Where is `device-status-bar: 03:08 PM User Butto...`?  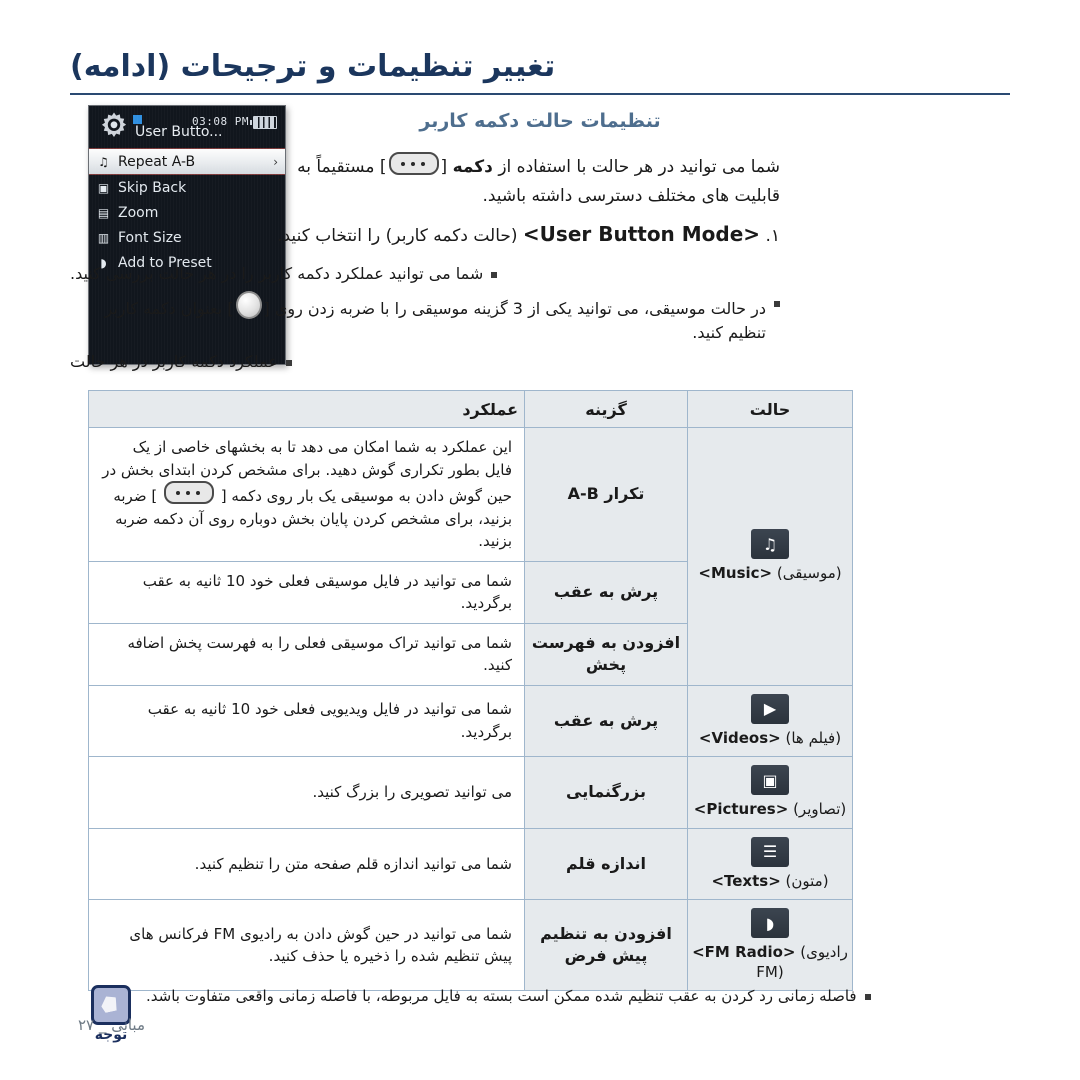 device-status-bar: 03:08 PM User Butto... is located at coordinates (187, 126).